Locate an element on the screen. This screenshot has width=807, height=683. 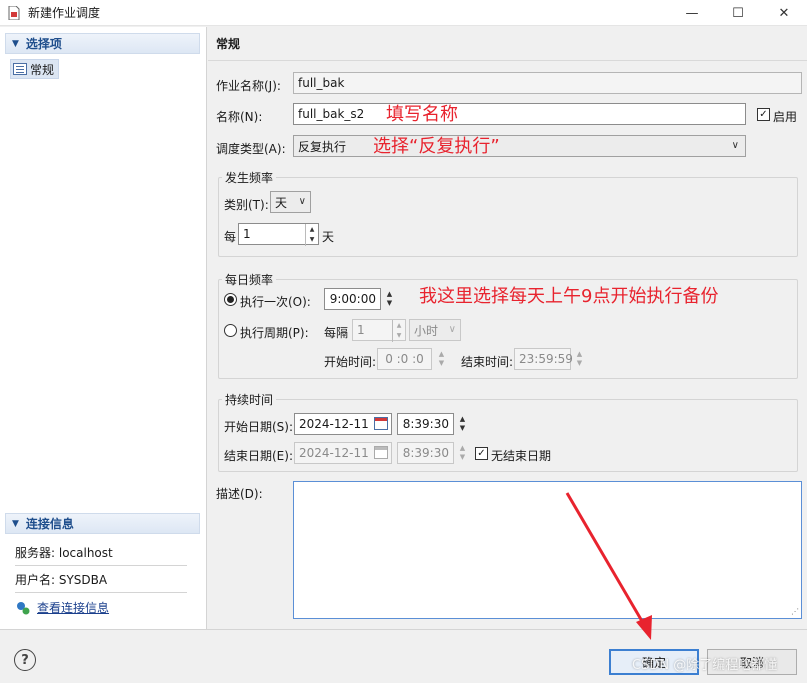
interval-spinner: ▲ ▼ is located at coordinates (398, 331).